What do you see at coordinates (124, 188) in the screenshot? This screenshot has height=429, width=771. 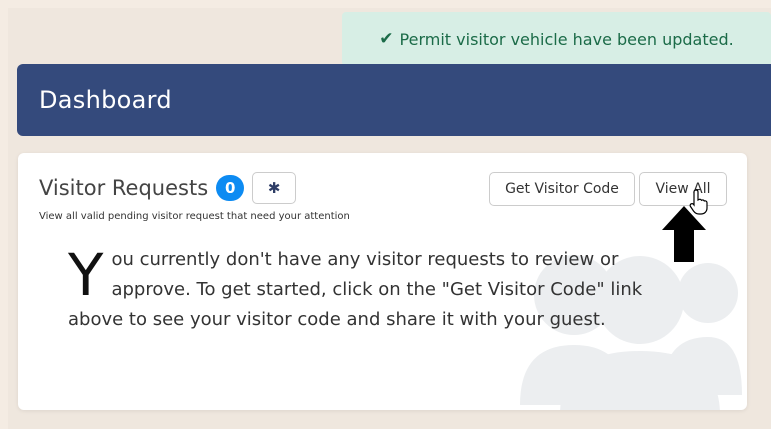 I see `card-title: Visitor Requests` at bounding box center [124, 188].